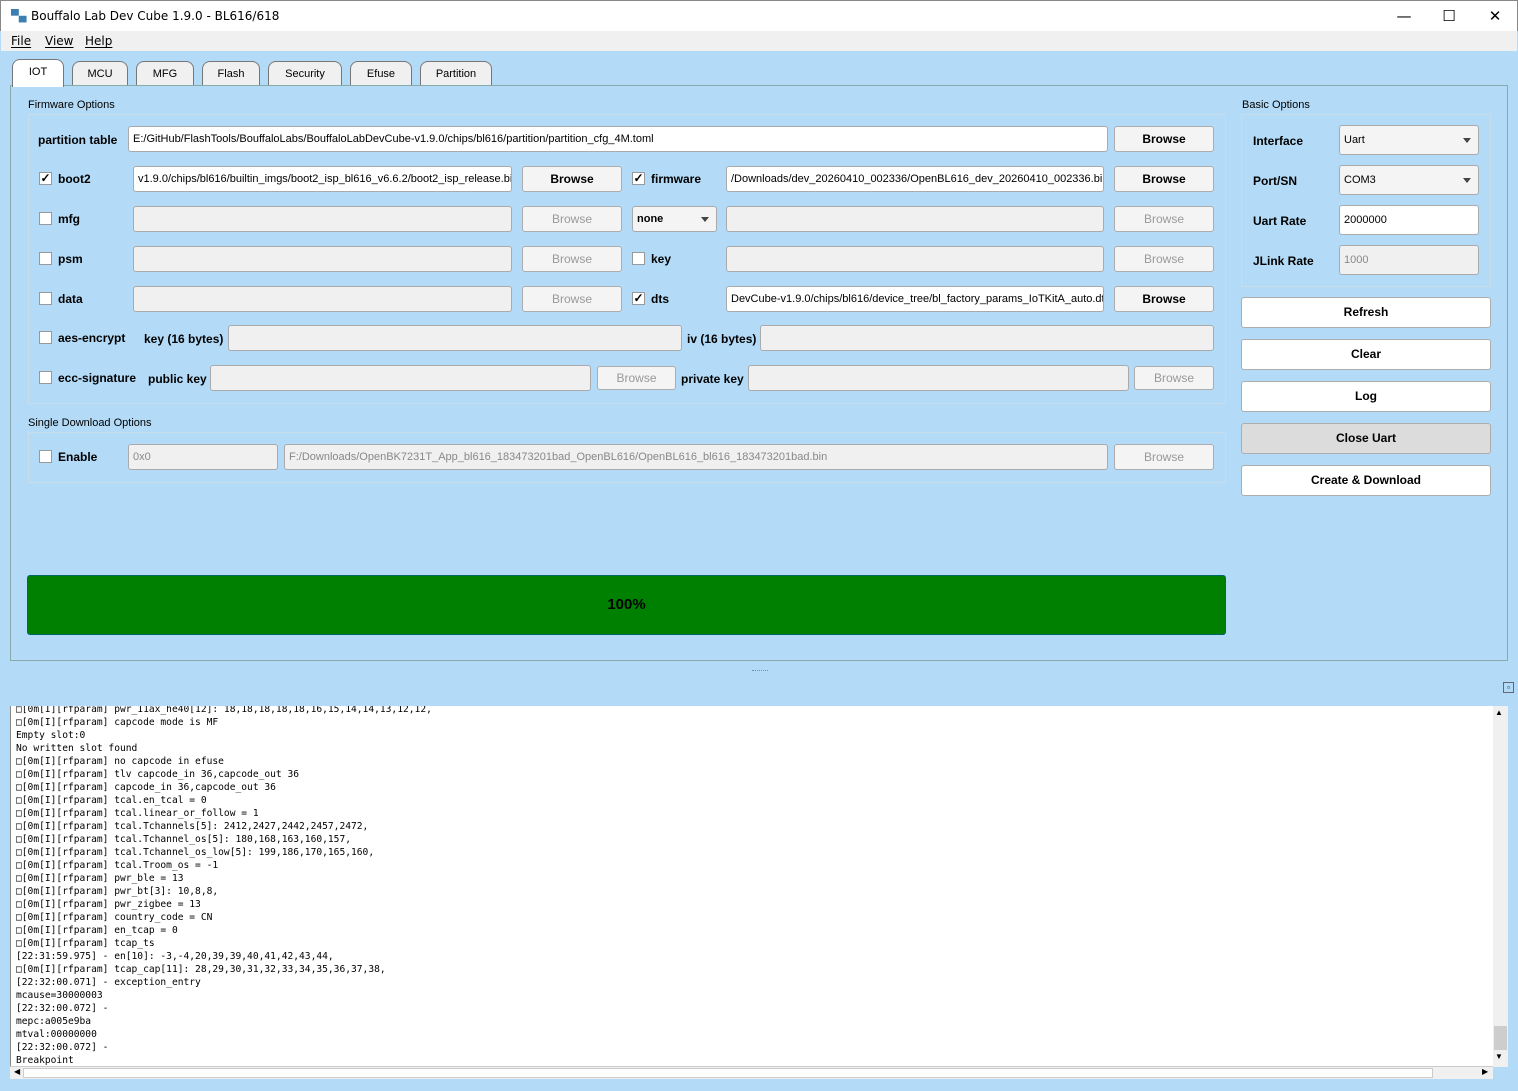 The image size is (1518, 1091). I want to click on log-line: □[0m[I][rfparam] pwr_bt[3]: 10,8,8,, so click(117, 891).